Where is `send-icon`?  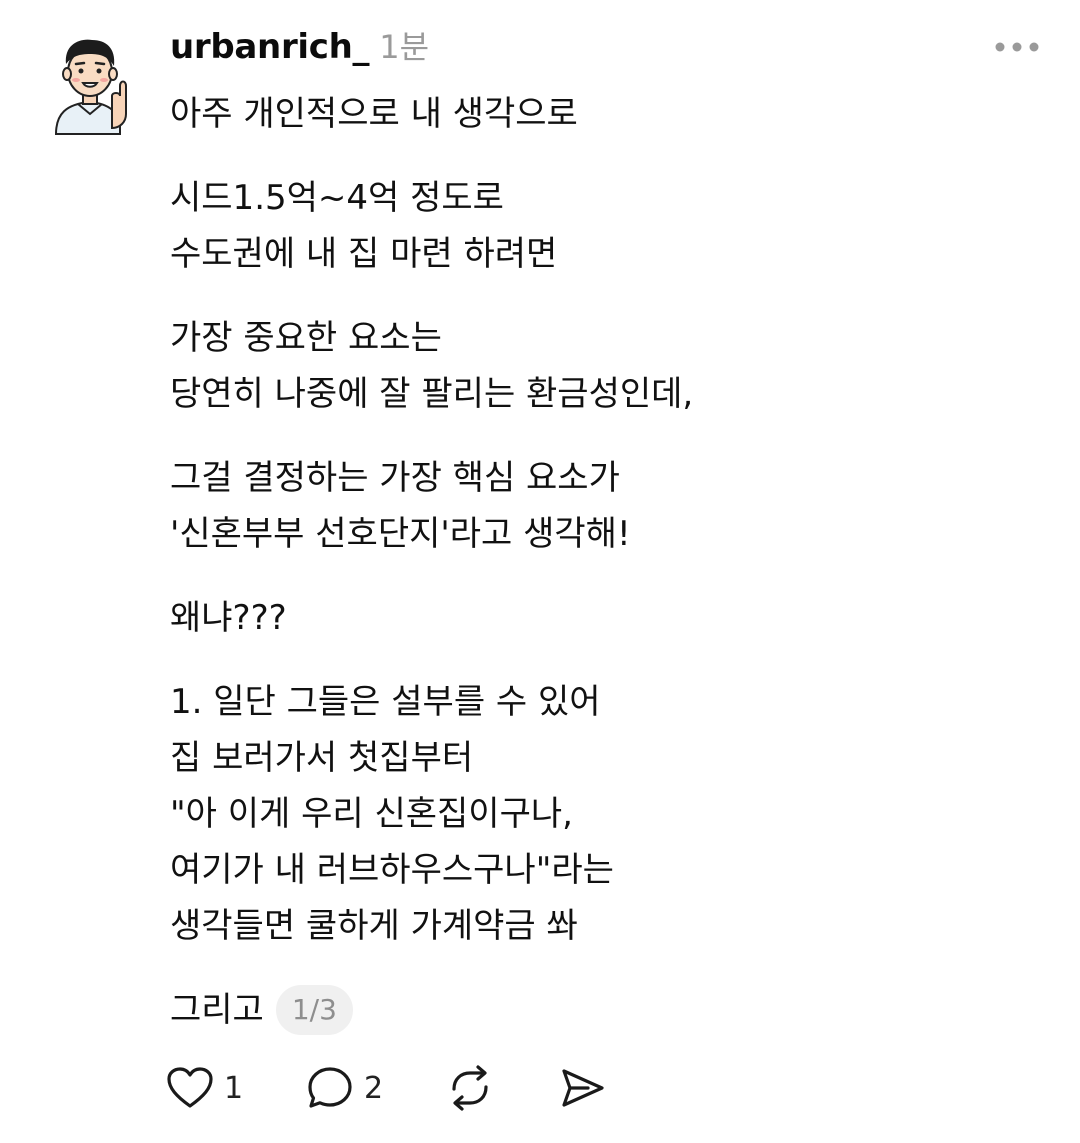
send-icon is located at coordinates (582, 1088).